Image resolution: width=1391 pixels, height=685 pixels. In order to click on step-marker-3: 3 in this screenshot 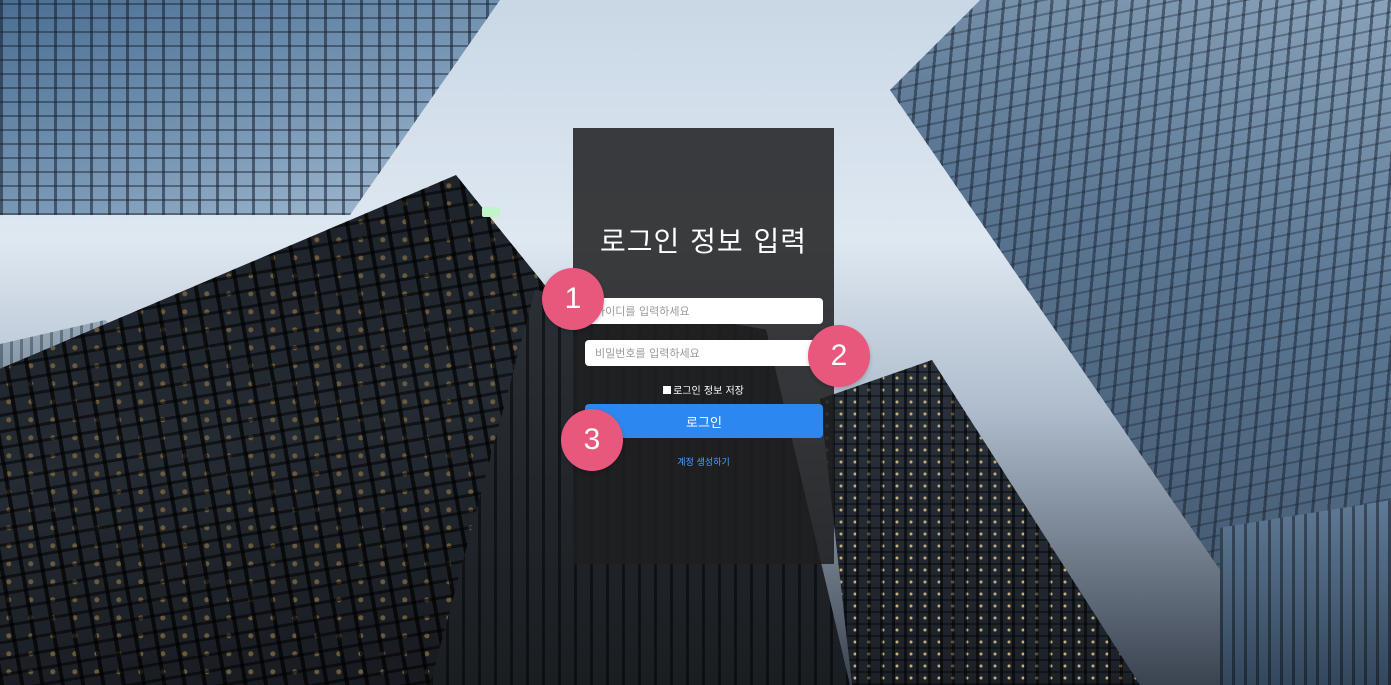, I will do `click(592, 440)`.